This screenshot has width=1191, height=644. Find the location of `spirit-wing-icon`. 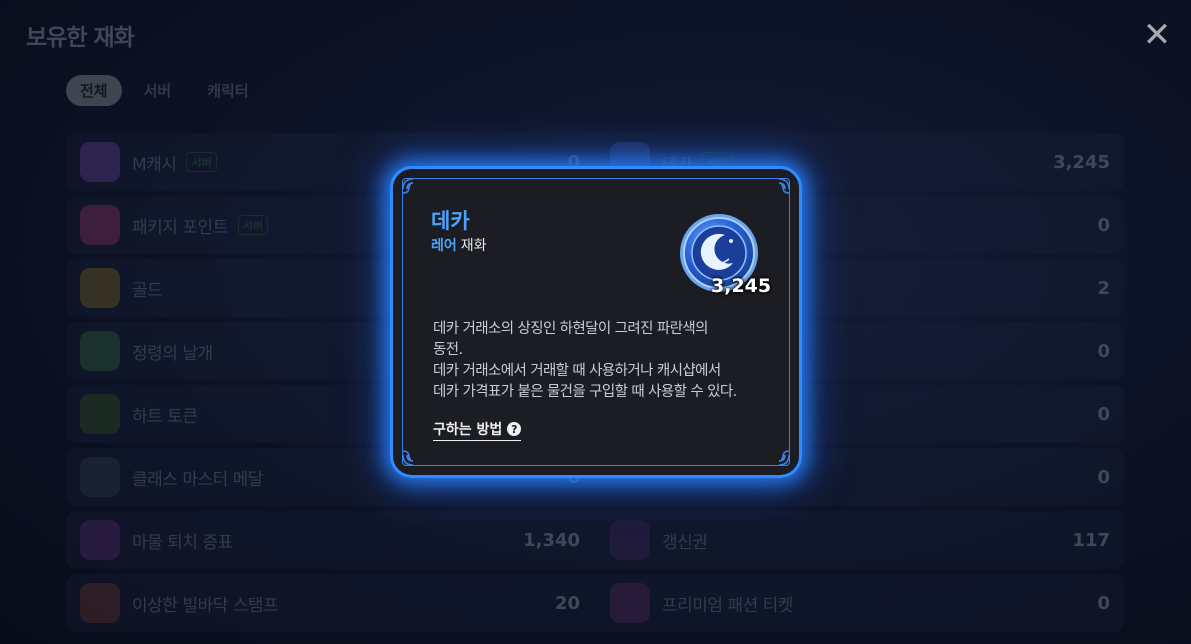

spirit-wing-icon is located at coordinates (100, 351).